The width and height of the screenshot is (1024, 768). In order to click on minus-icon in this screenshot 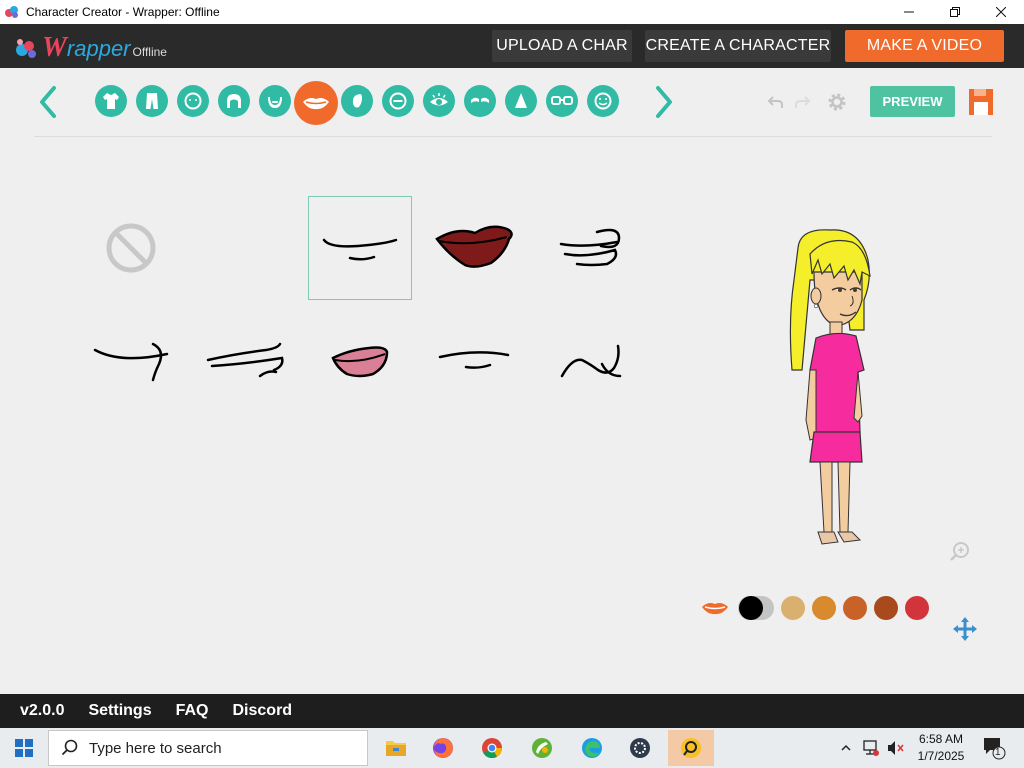, I will do `click(398, 101)`.